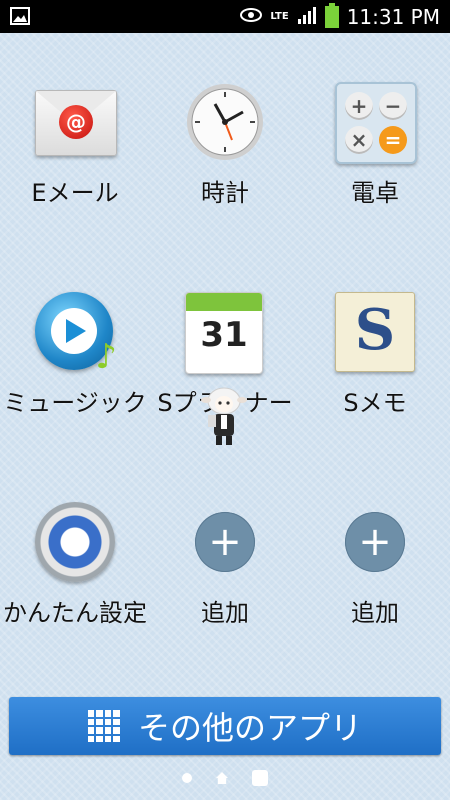 The image size is (450, 800). I want to click on app-drawer-grid-icon, so click(103, 726).